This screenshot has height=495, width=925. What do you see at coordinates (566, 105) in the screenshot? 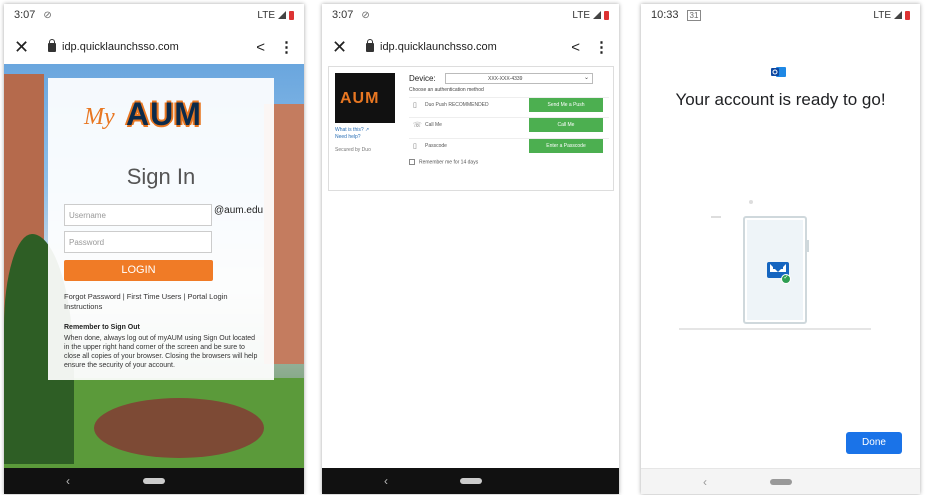
I see `send-push-button: Send Me a Push` at bounding box center [566, 105].